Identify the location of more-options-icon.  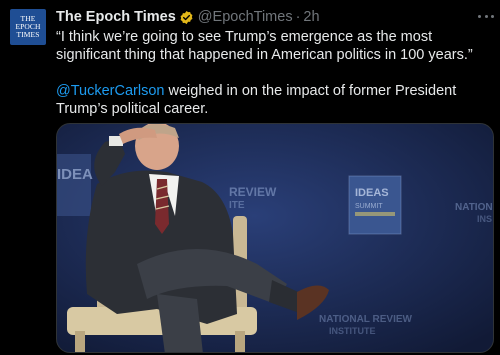
(486, 16).